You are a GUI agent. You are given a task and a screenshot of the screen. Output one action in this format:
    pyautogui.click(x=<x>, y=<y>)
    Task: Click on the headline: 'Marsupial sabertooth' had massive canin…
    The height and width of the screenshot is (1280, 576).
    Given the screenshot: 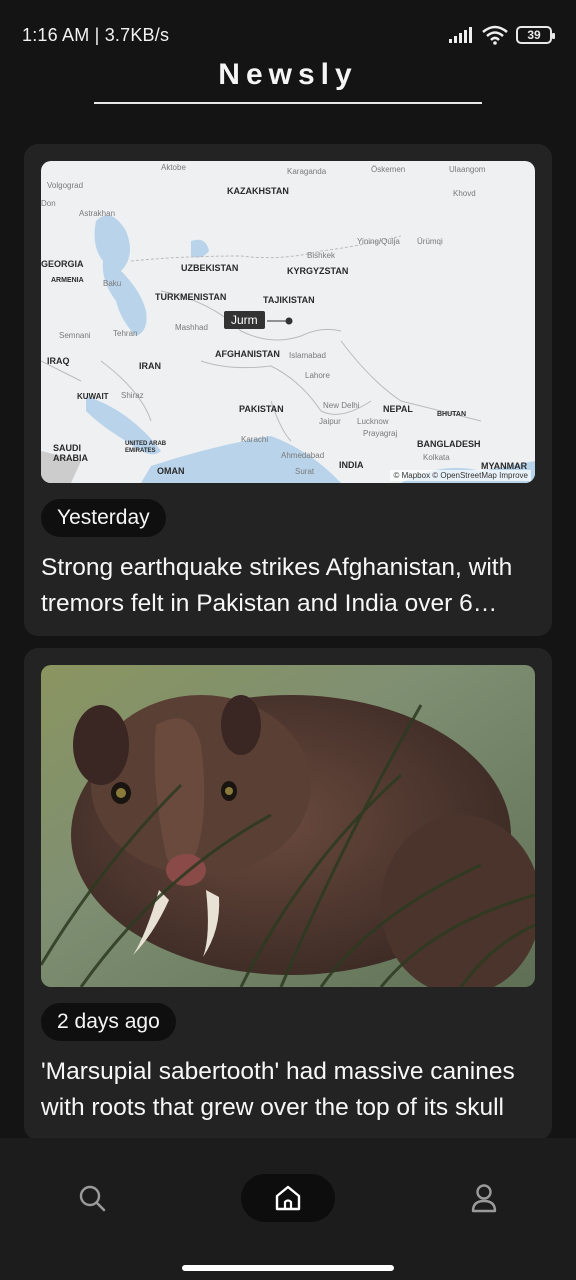 What is the action you would take?
    pyautogui.click(x=288, y=1090)
    